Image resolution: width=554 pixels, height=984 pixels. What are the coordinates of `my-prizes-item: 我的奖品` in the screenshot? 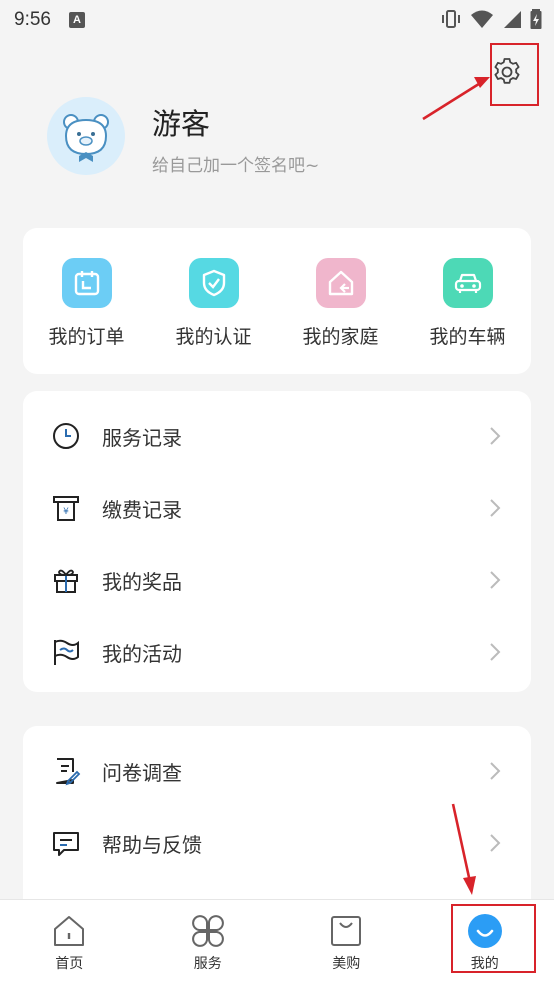 It's located at (277, 580).